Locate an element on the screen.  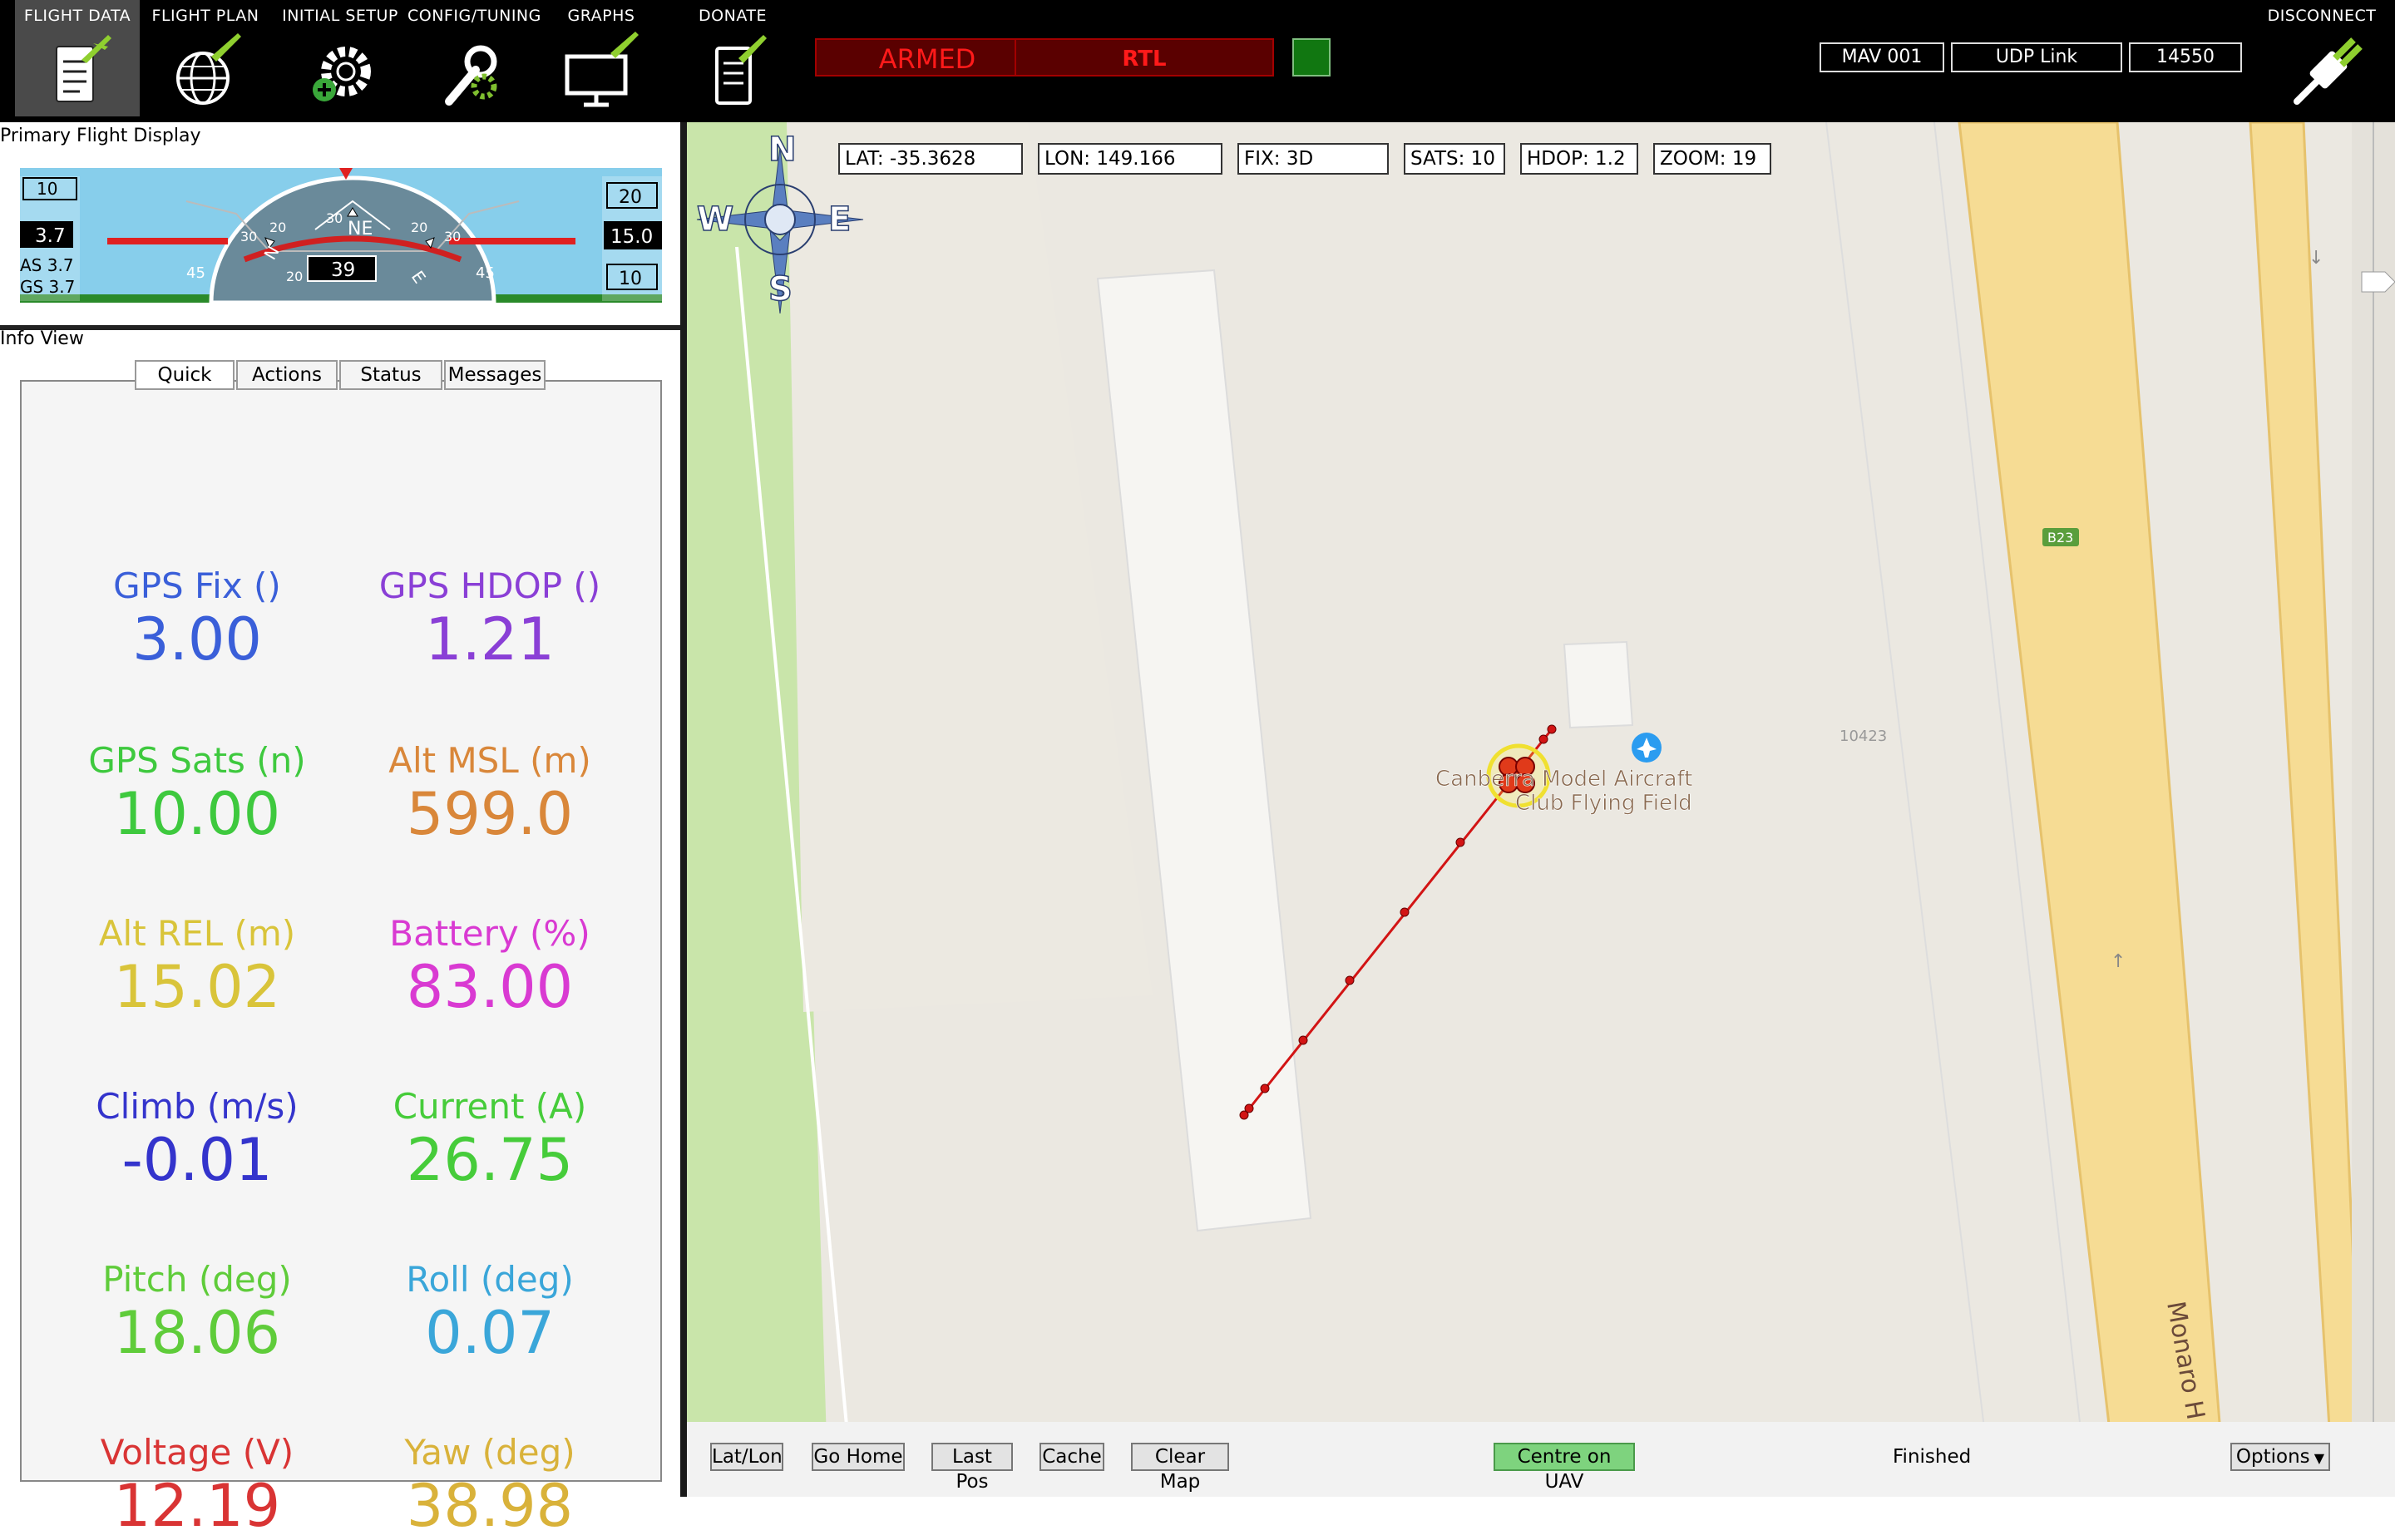
metric-label: Climb (m/s) is located at coordinates (197, 1107).